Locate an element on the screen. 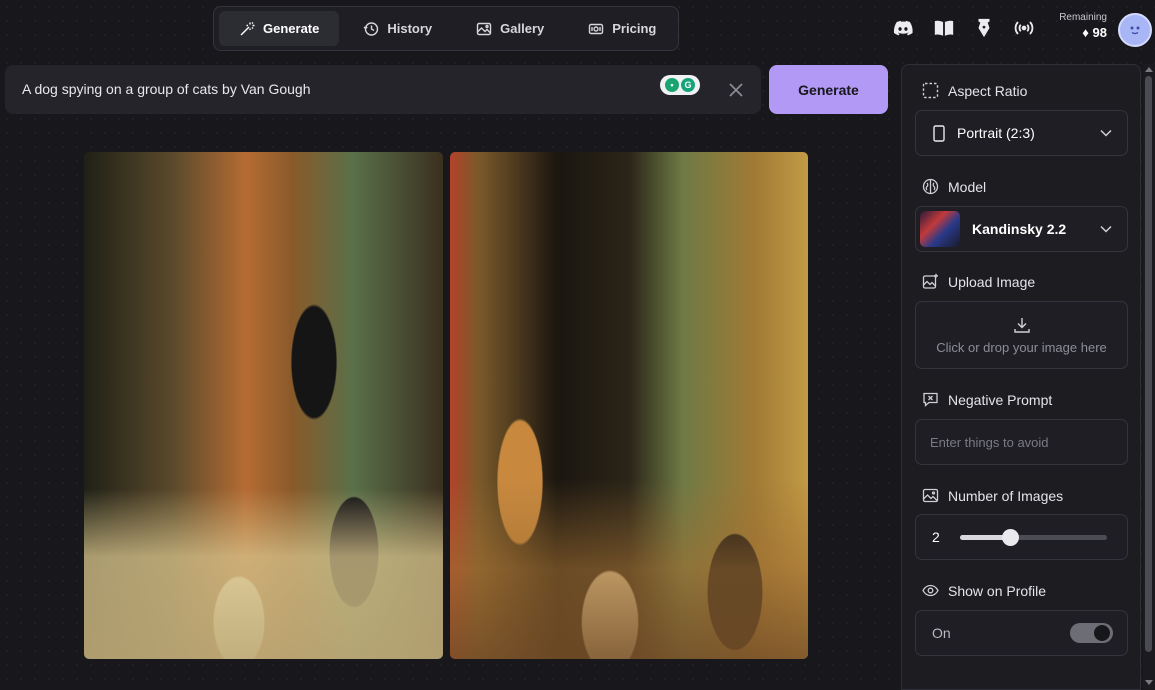  blog-button is located at coordinates (984, 28).